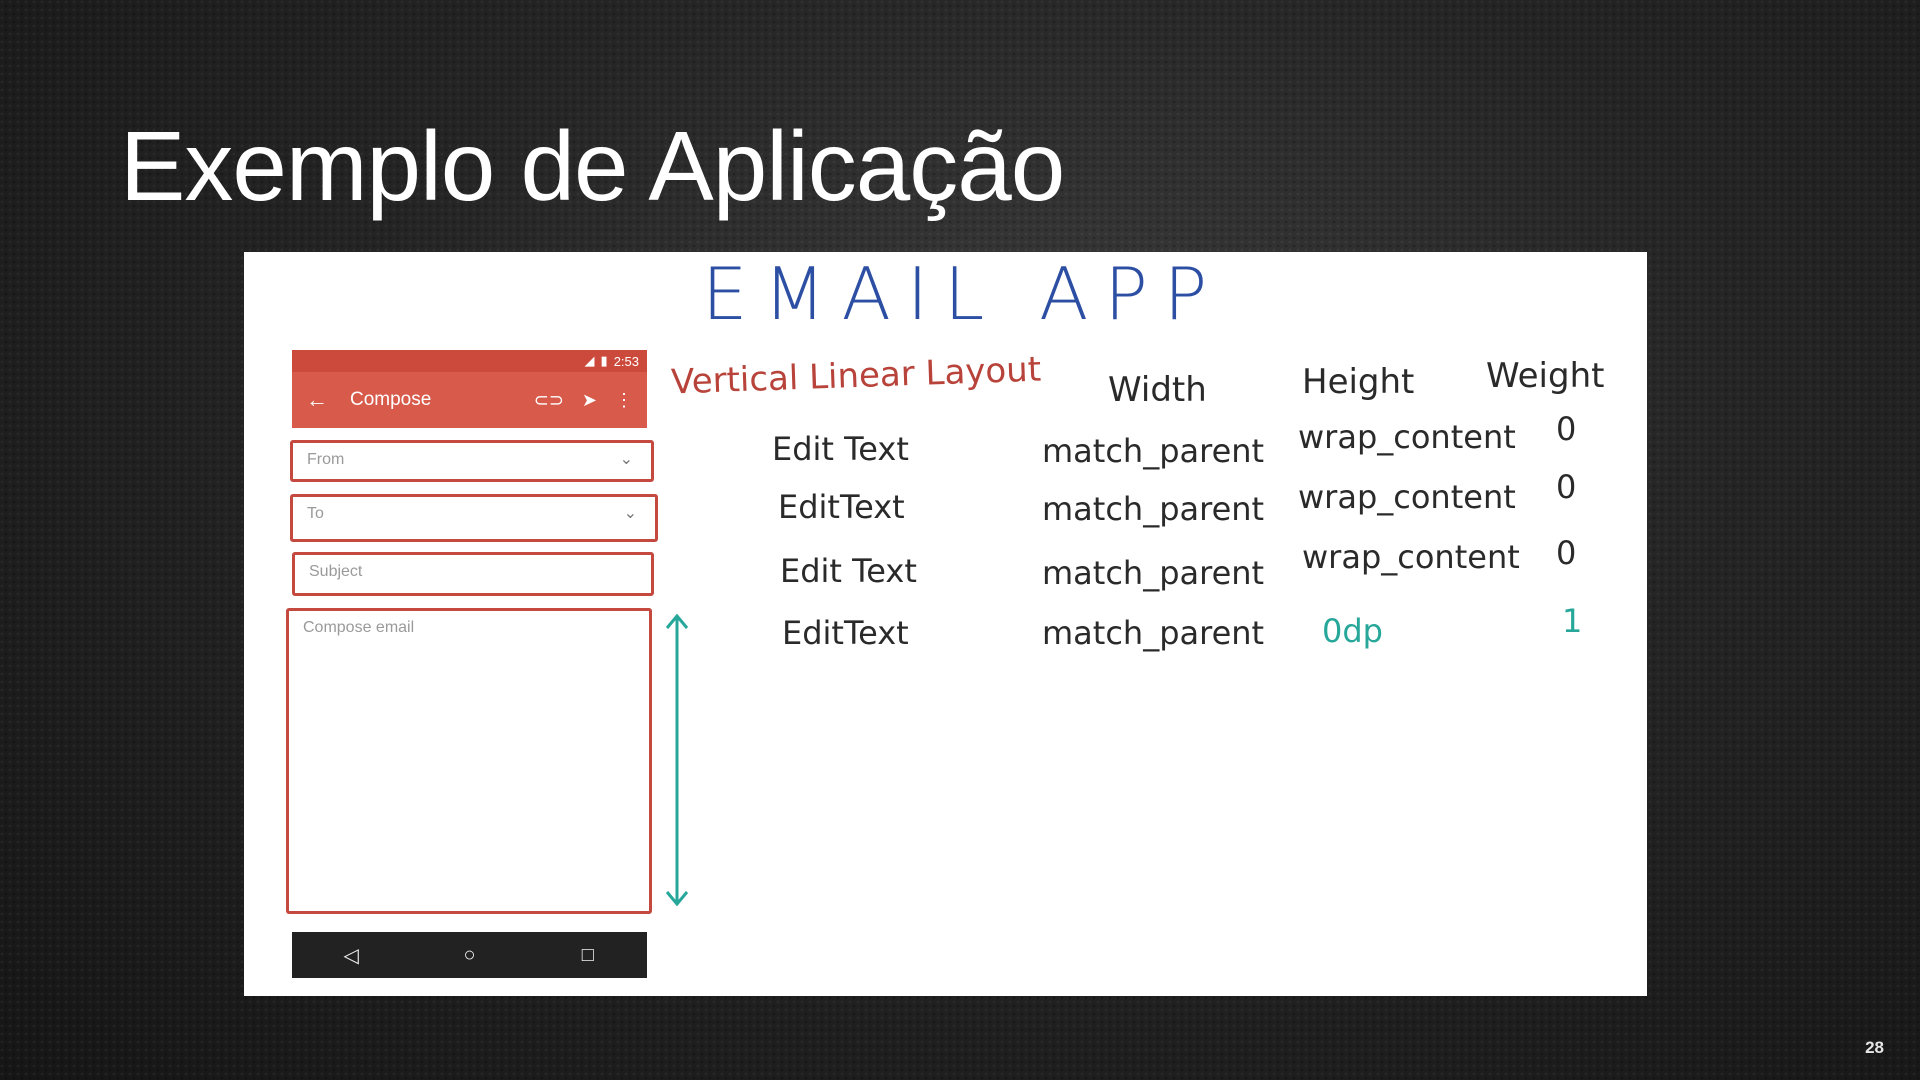 The width and height of the screenshot is (1920, 1080). Describe the element at coordinates (469, 761) in the screenshot. I see `compose-email-field: Compose email` at that location.